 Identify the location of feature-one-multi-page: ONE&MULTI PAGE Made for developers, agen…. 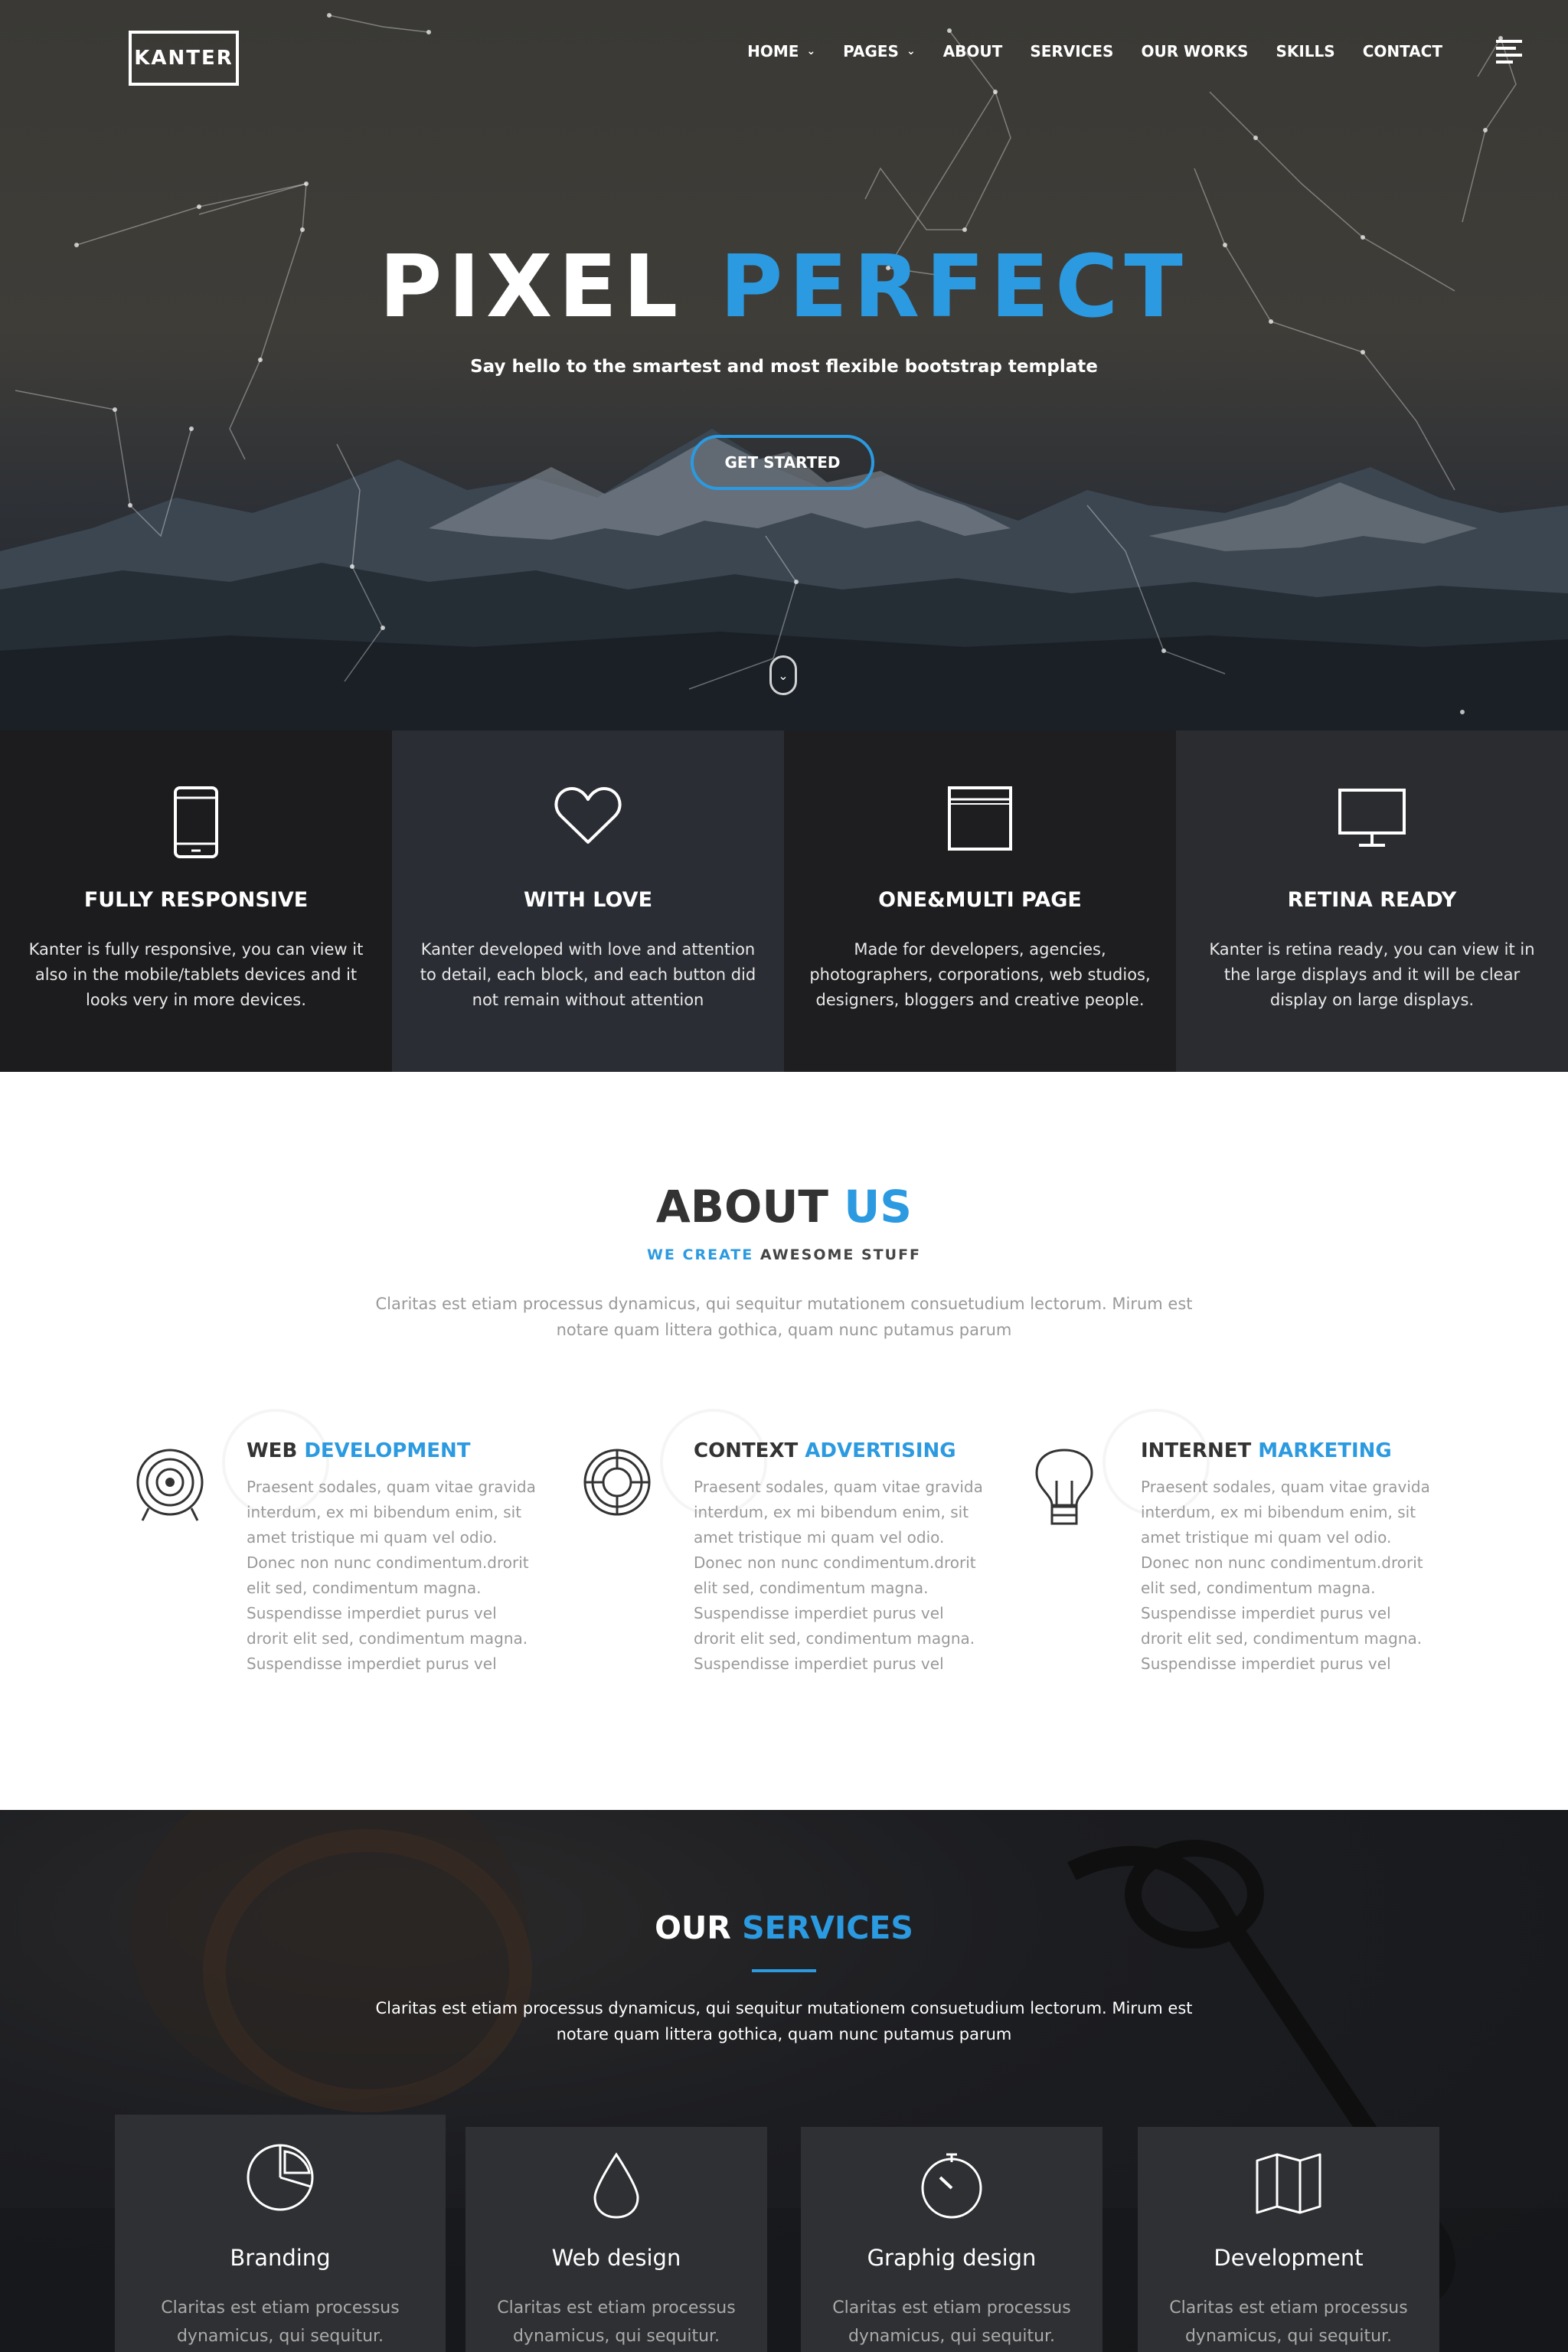
(980, 901).